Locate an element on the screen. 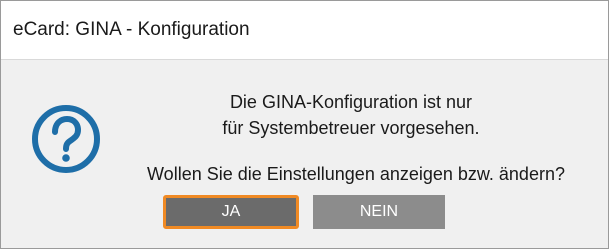 Image resolution: width=609 pixels, height=249 pixels. no-button: NEIN is located at coordinates (379, 212).